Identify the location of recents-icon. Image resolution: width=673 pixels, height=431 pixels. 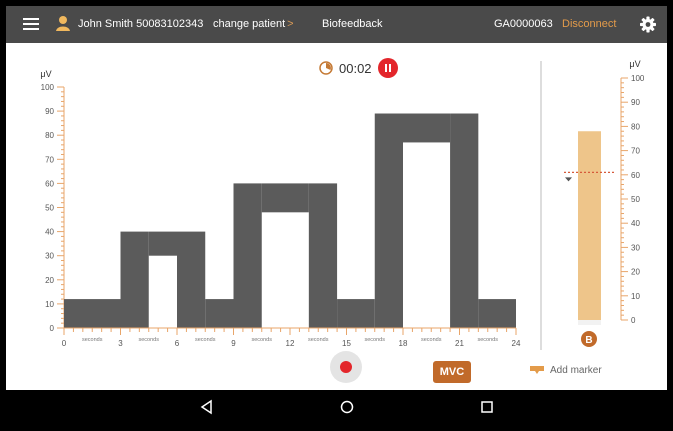
(487, 407).